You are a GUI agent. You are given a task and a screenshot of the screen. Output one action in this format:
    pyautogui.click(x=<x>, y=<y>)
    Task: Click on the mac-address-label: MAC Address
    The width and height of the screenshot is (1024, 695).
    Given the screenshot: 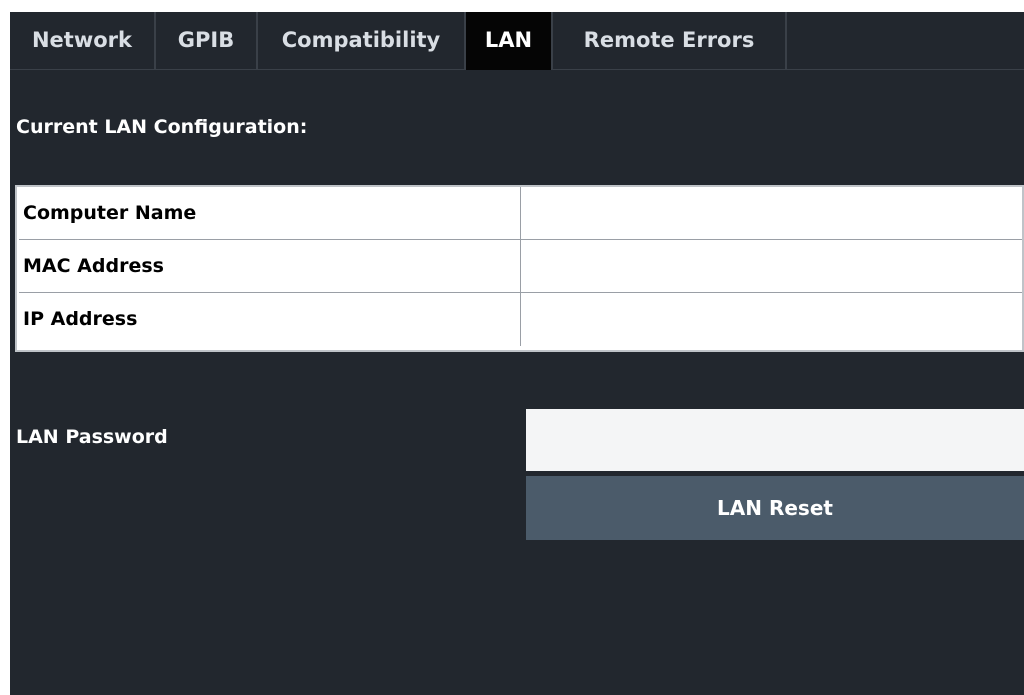 What is the action you would take?
    pyautogui.click(x=93, y=266)
    